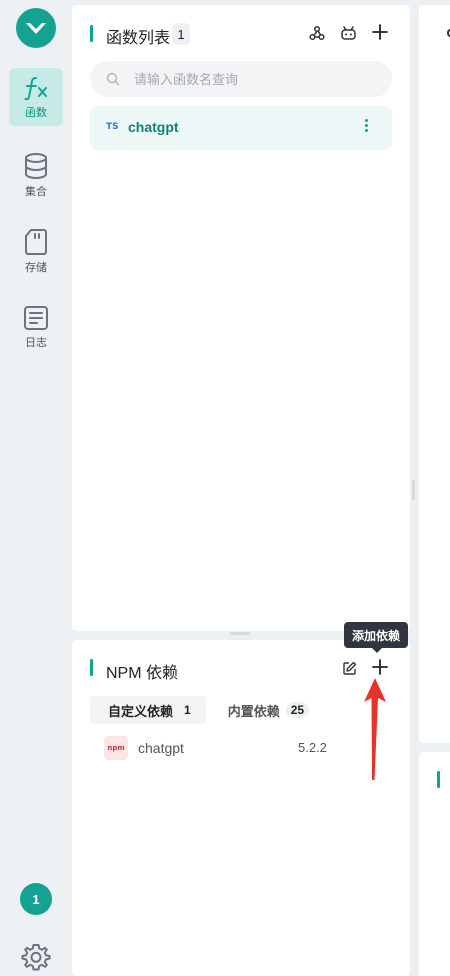  What do you see at coordinates (116, 748) in the screenshot?
I see `npm-logo-icon: npm` at bounding box center [116, 748].